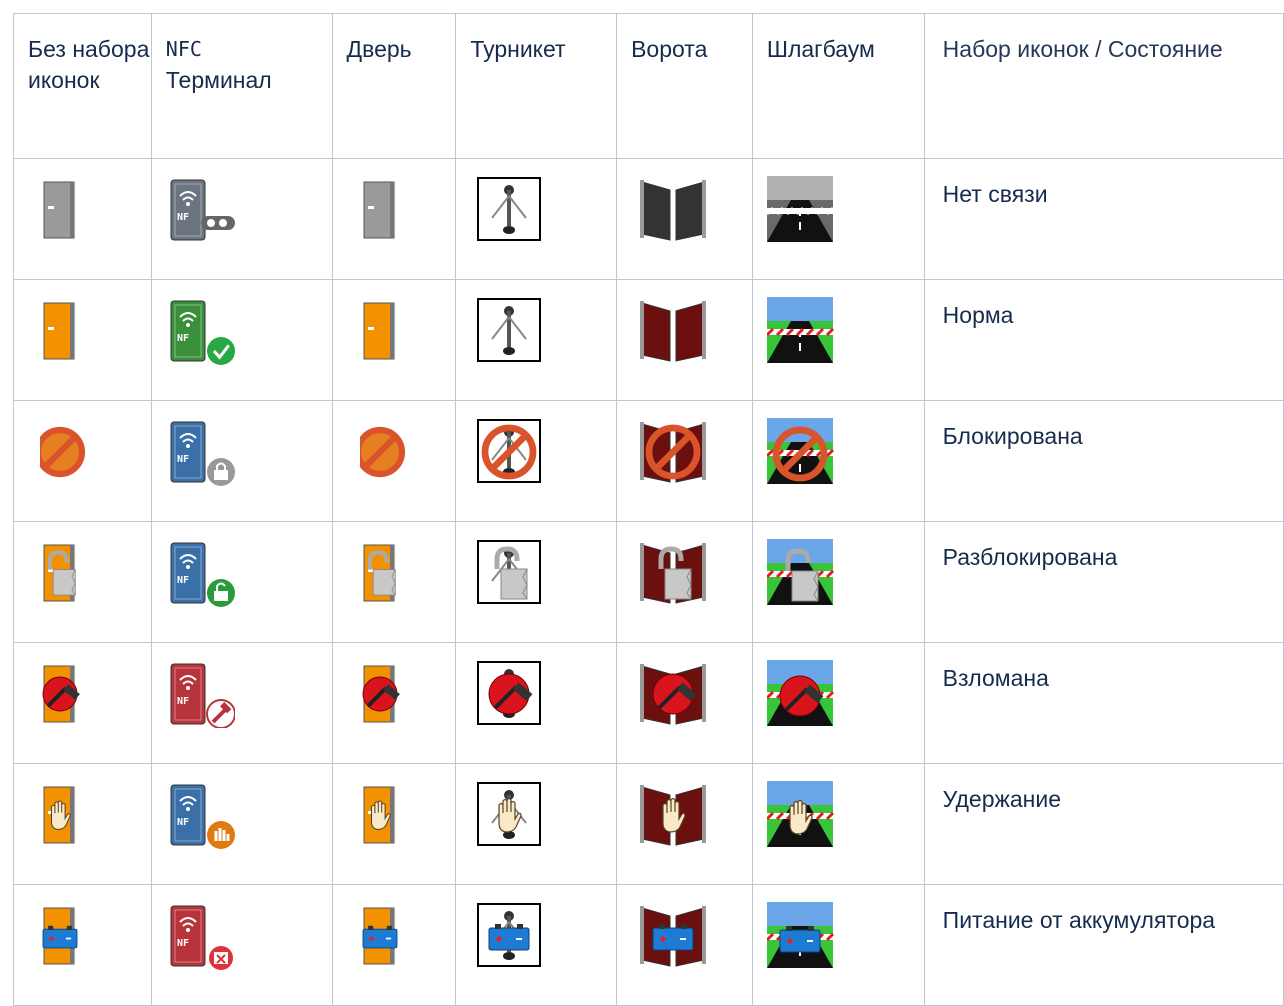  I want to click on barrier-normal-icon, so click(838, 340).